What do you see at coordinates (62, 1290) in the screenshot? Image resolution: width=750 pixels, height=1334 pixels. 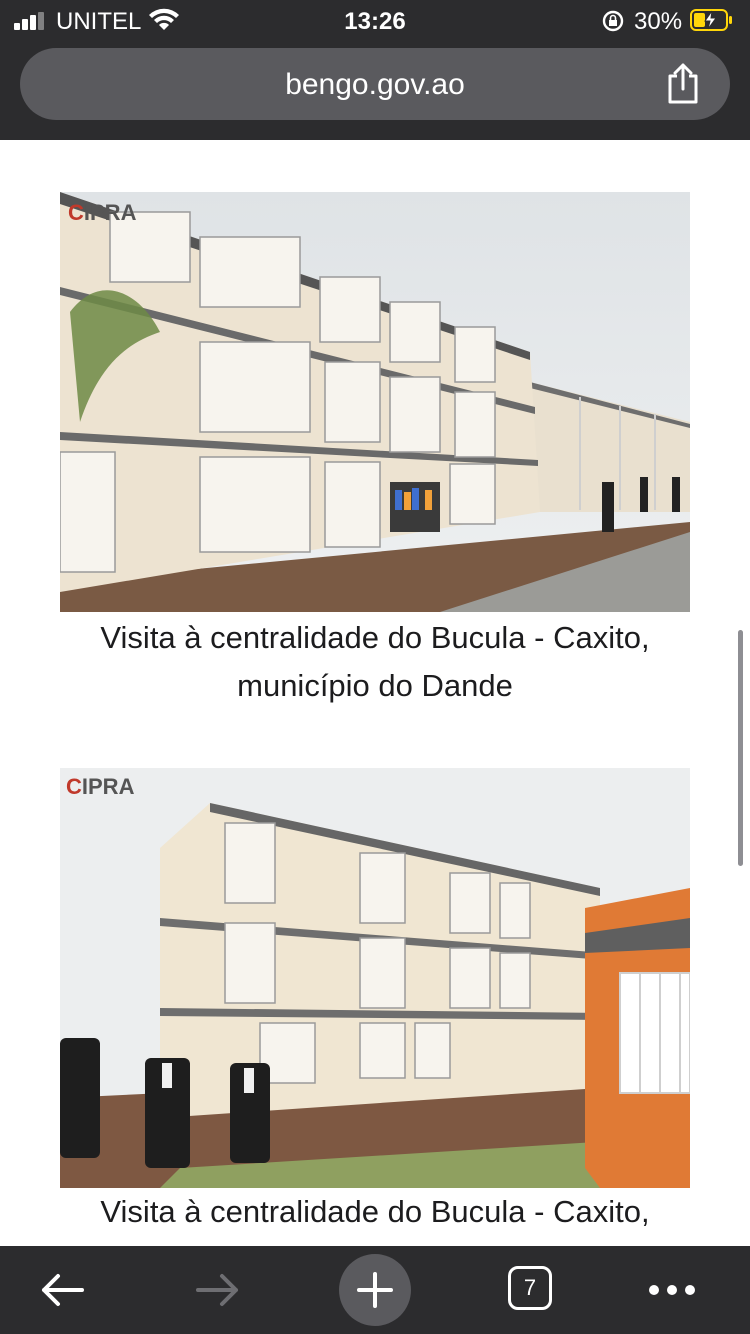 I see `back-arrow-icon` at bounding box center [62, 1290].